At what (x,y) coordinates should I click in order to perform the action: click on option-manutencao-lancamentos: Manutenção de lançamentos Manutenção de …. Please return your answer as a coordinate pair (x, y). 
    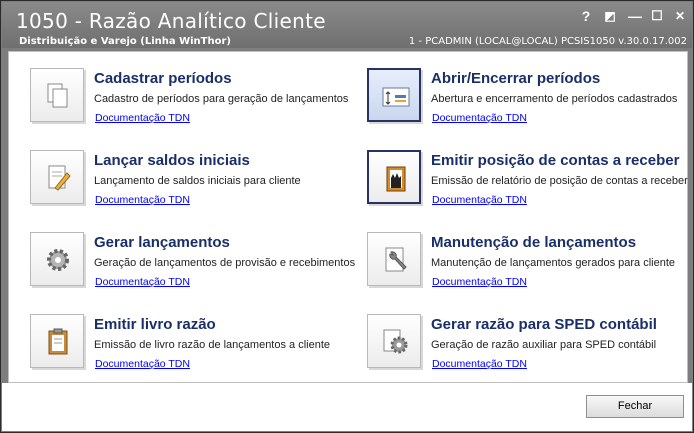
    Looking at the image, I should click on (521, 258).